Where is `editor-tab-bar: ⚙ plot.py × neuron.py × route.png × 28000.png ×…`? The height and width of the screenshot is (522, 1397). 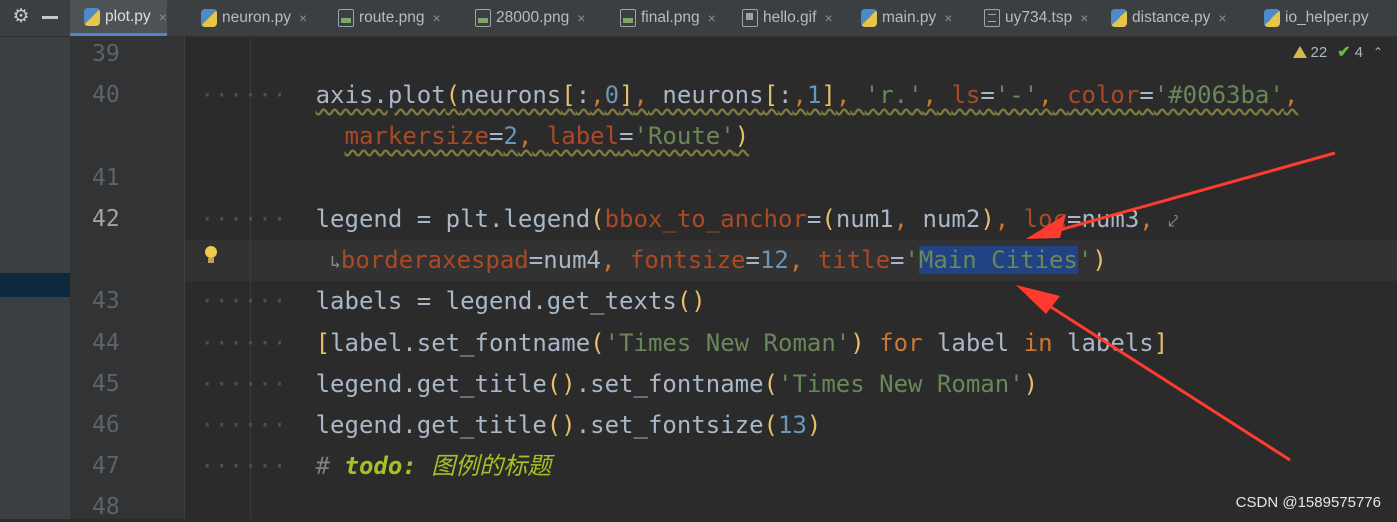 editor-tab-bar: ⚙ plot.py × neuron.py × route.png × 28000.png ×… is located at coordinates (698, 18).